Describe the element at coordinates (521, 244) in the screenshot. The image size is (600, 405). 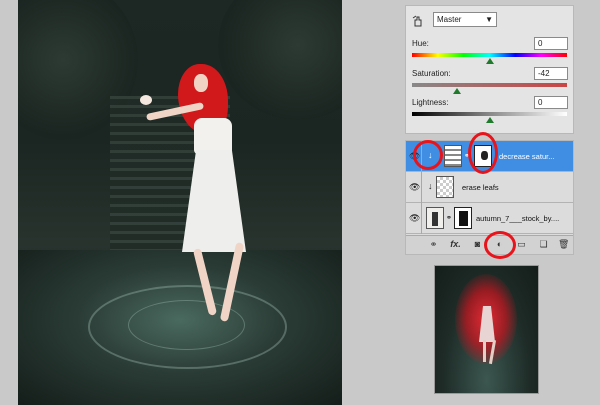
I see `folder-icon: ▭` at that location.